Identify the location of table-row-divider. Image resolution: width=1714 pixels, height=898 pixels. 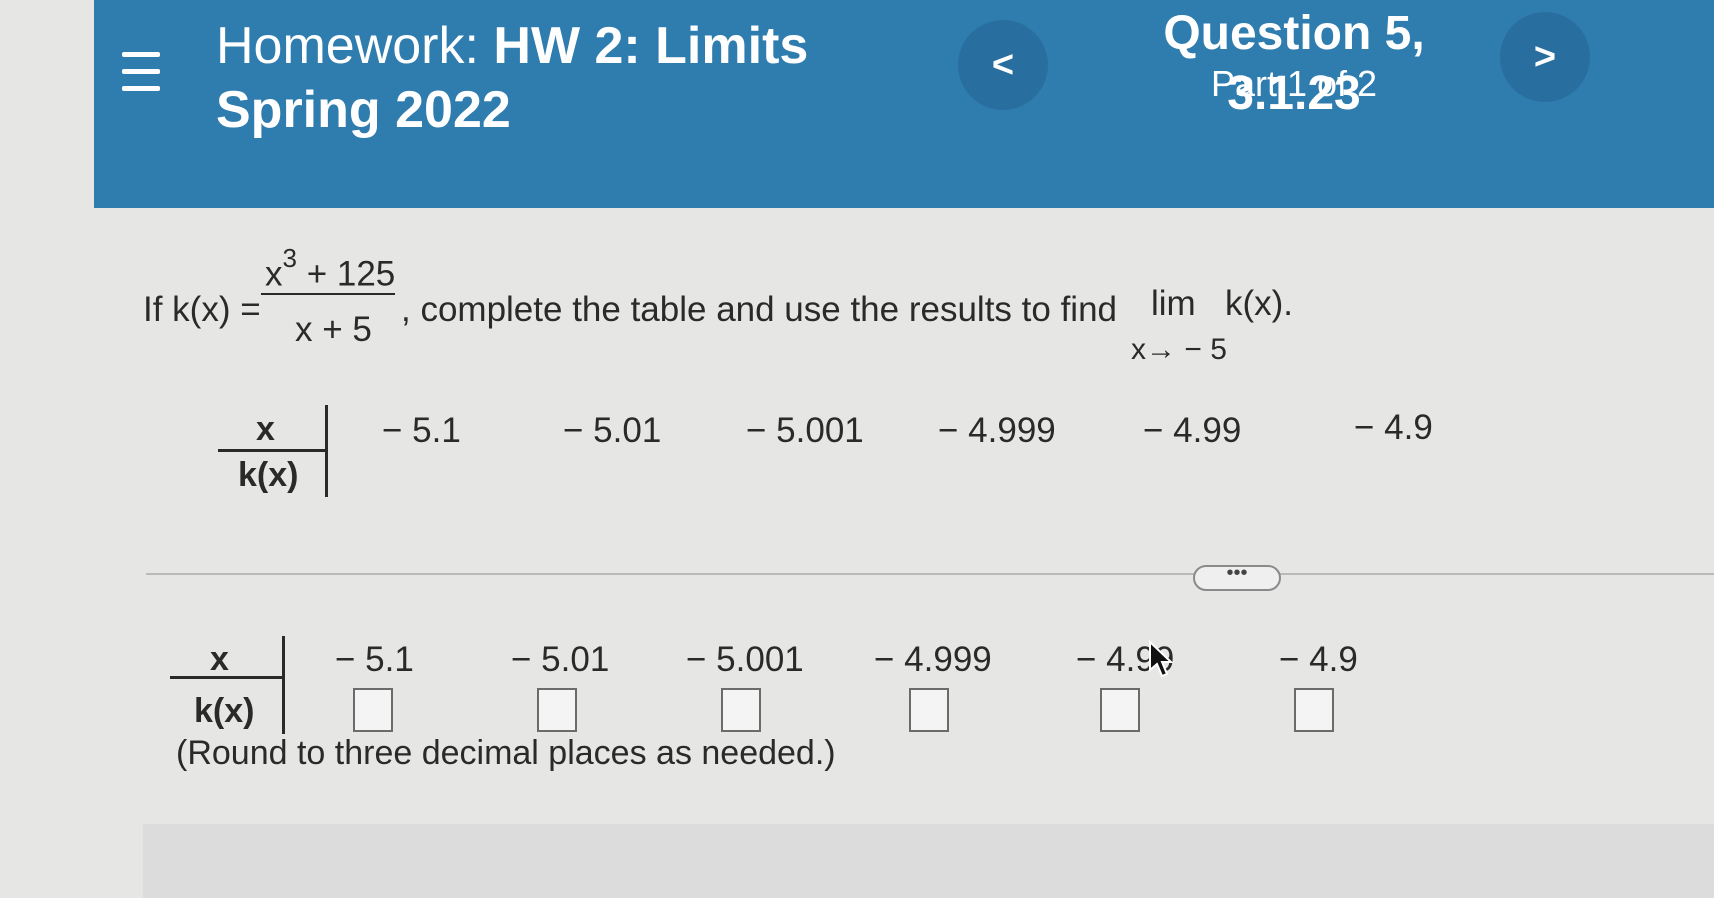
(272, 450).